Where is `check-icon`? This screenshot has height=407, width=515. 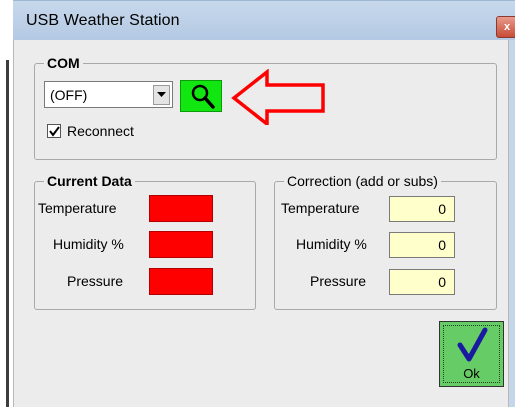
check-icon is located at coordinates (54, 131).